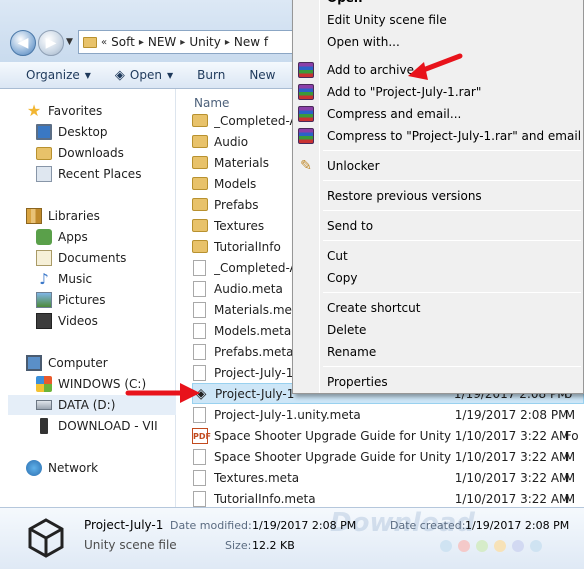 The image size is (584, 569). I want to click on menu-item-send-to: Send to, so click(350, 226).